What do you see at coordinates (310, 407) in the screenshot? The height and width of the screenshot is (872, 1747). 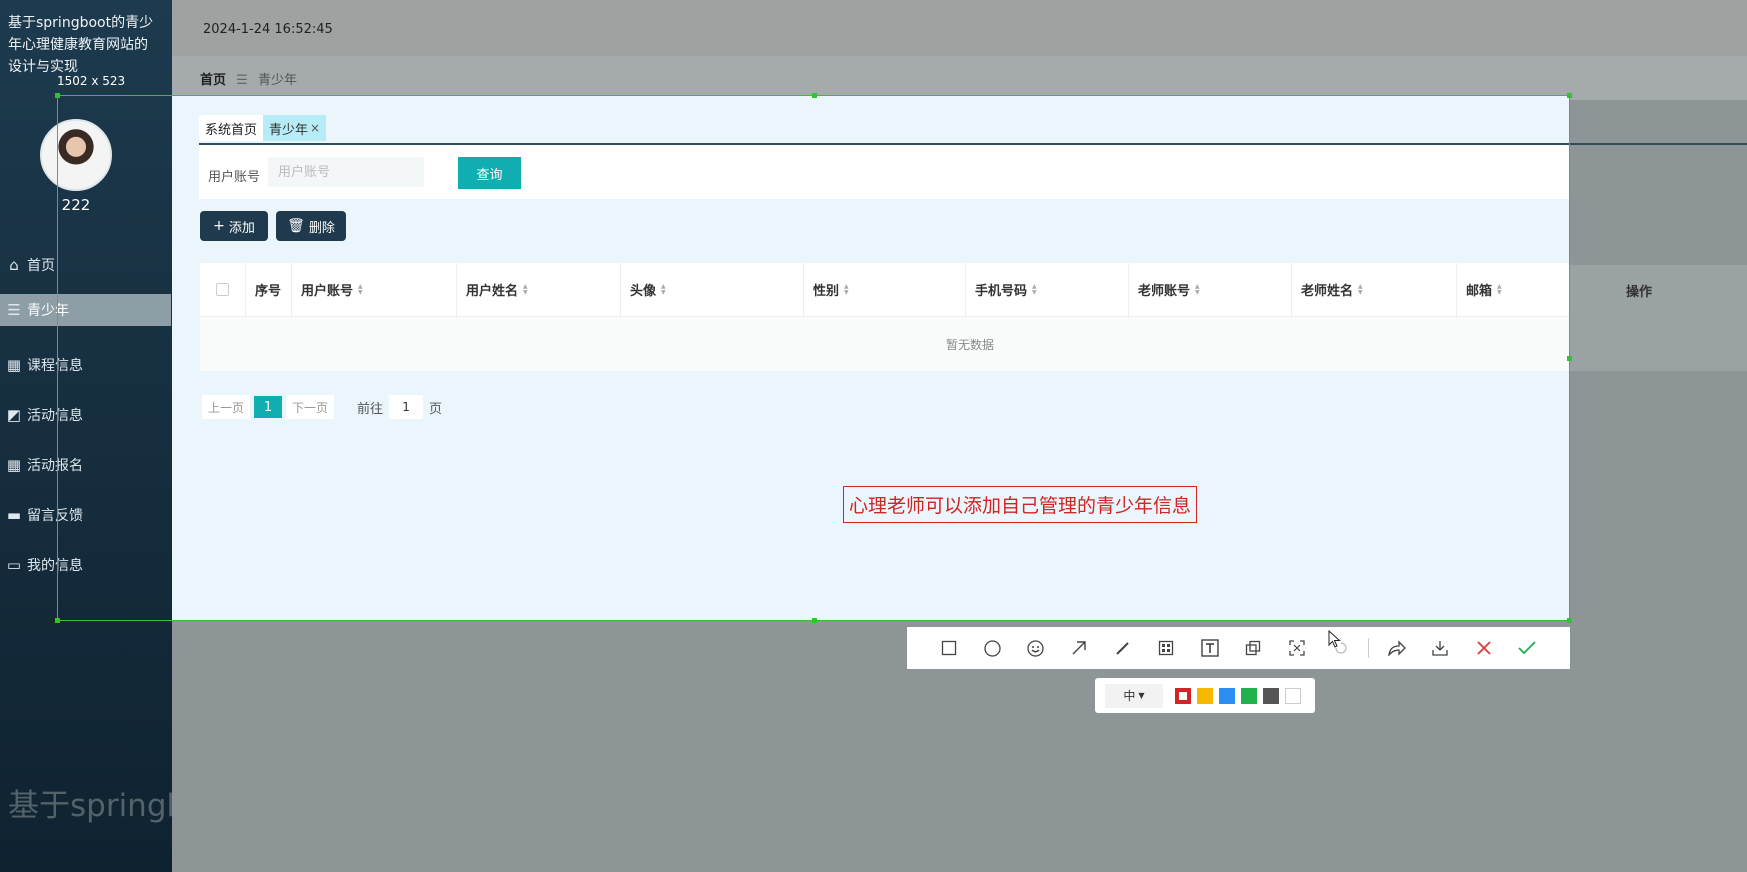 I see `next-page-button: 下一页` at bounding box center [310, 407].